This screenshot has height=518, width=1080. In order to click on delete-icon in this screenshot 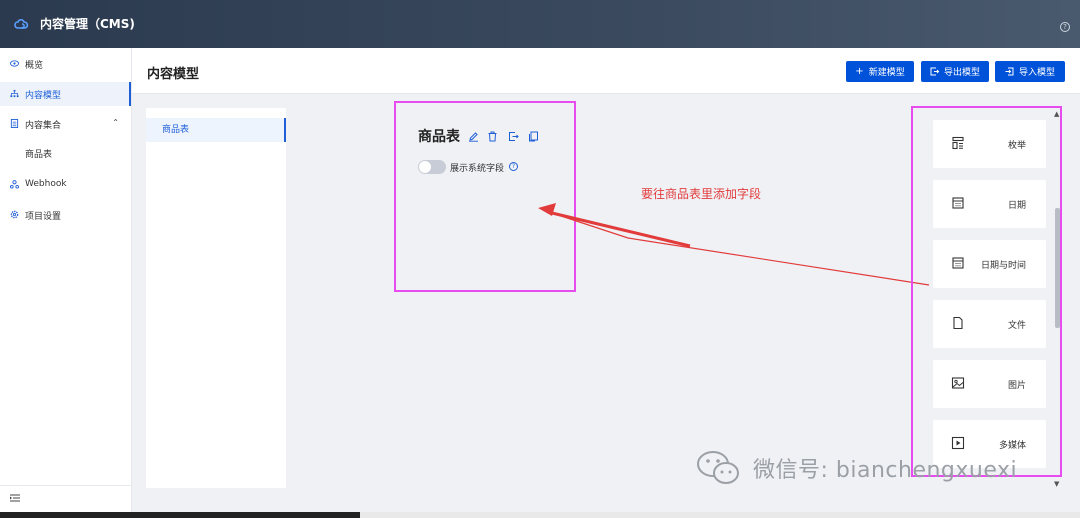, I will do `click(492, 136)`.